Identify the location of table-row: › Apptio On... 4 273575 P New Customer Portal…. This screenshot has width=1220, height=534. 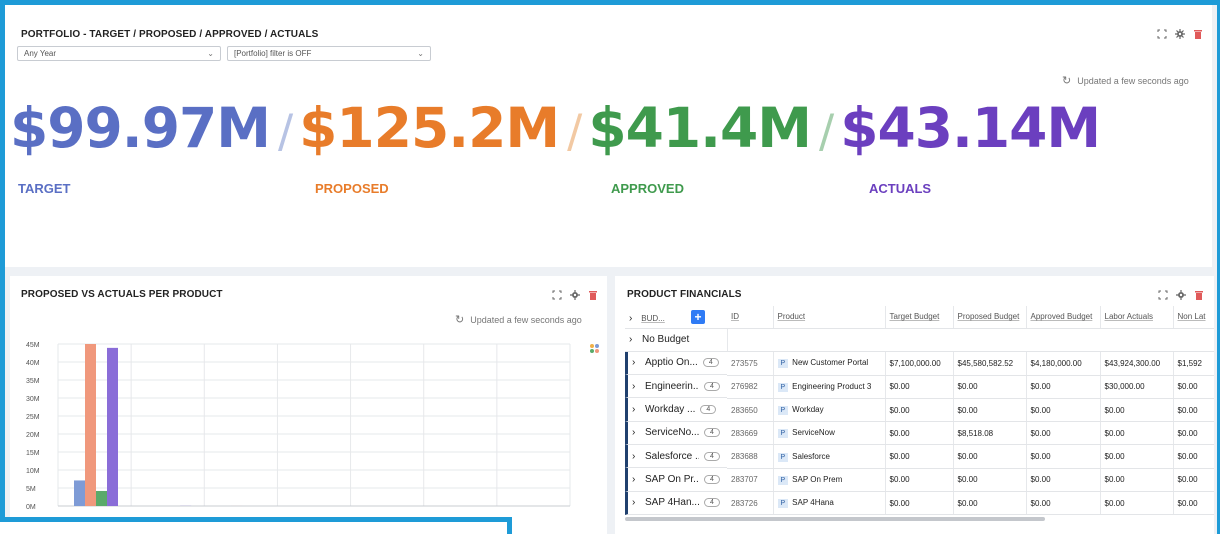
(919, 363).